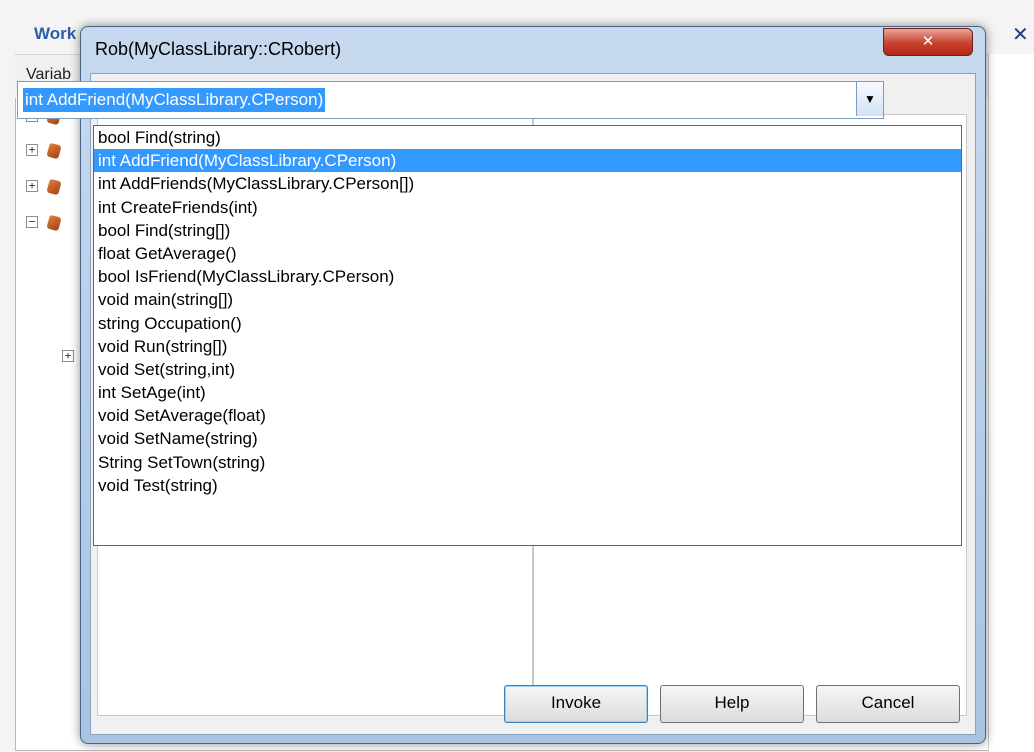 This screenshot has width=1034, height=752. What do you see at coordinates (576, 704) in the screenshot?
I see `invoke-button: Invoke` at bounding box center [576, 704].